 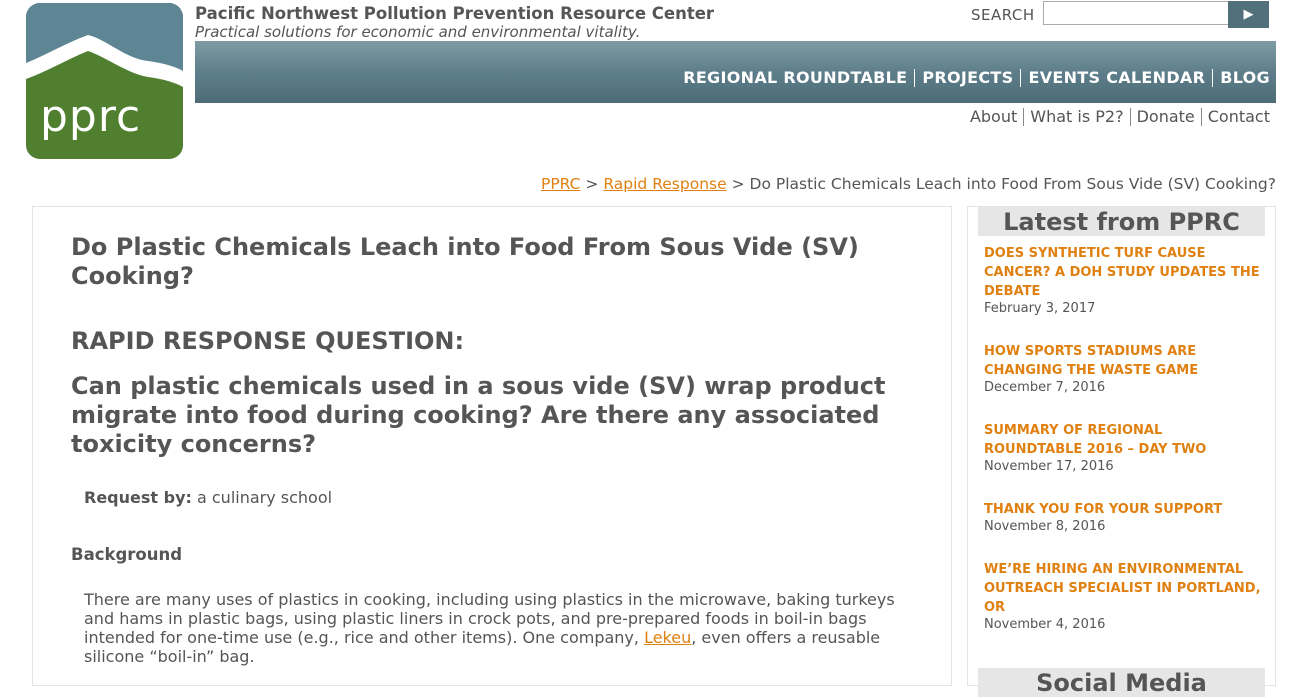 What do you see at coordinates (1045, 624) in the screenshot?
I see `news-item-date: November 4, 2016` at bounding box center [1045, 624].